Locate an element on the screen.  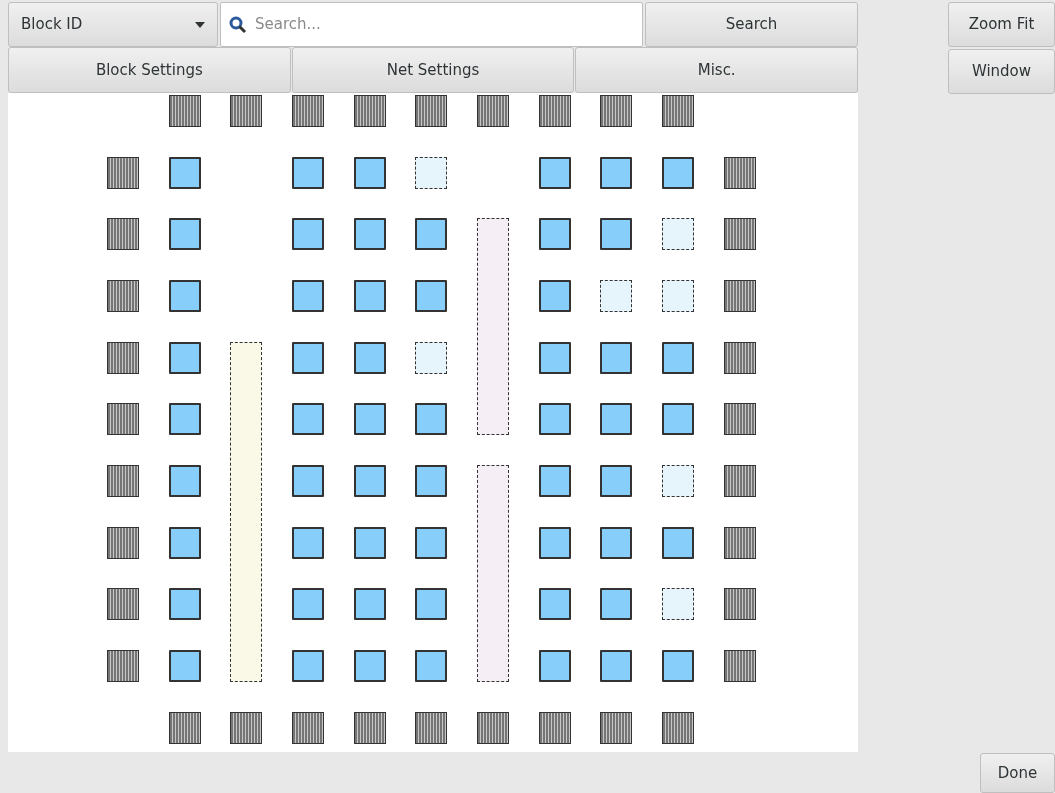
done-button: Done is located at coordinates (1017, 773).